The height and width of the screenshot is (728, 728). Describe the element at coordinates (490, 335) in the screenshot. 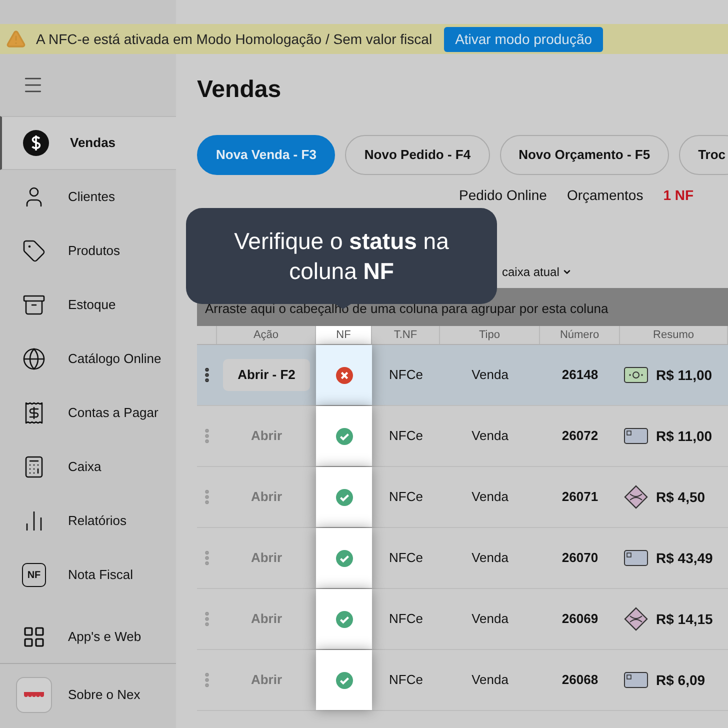

I see `column-header: Tipo` at that location.